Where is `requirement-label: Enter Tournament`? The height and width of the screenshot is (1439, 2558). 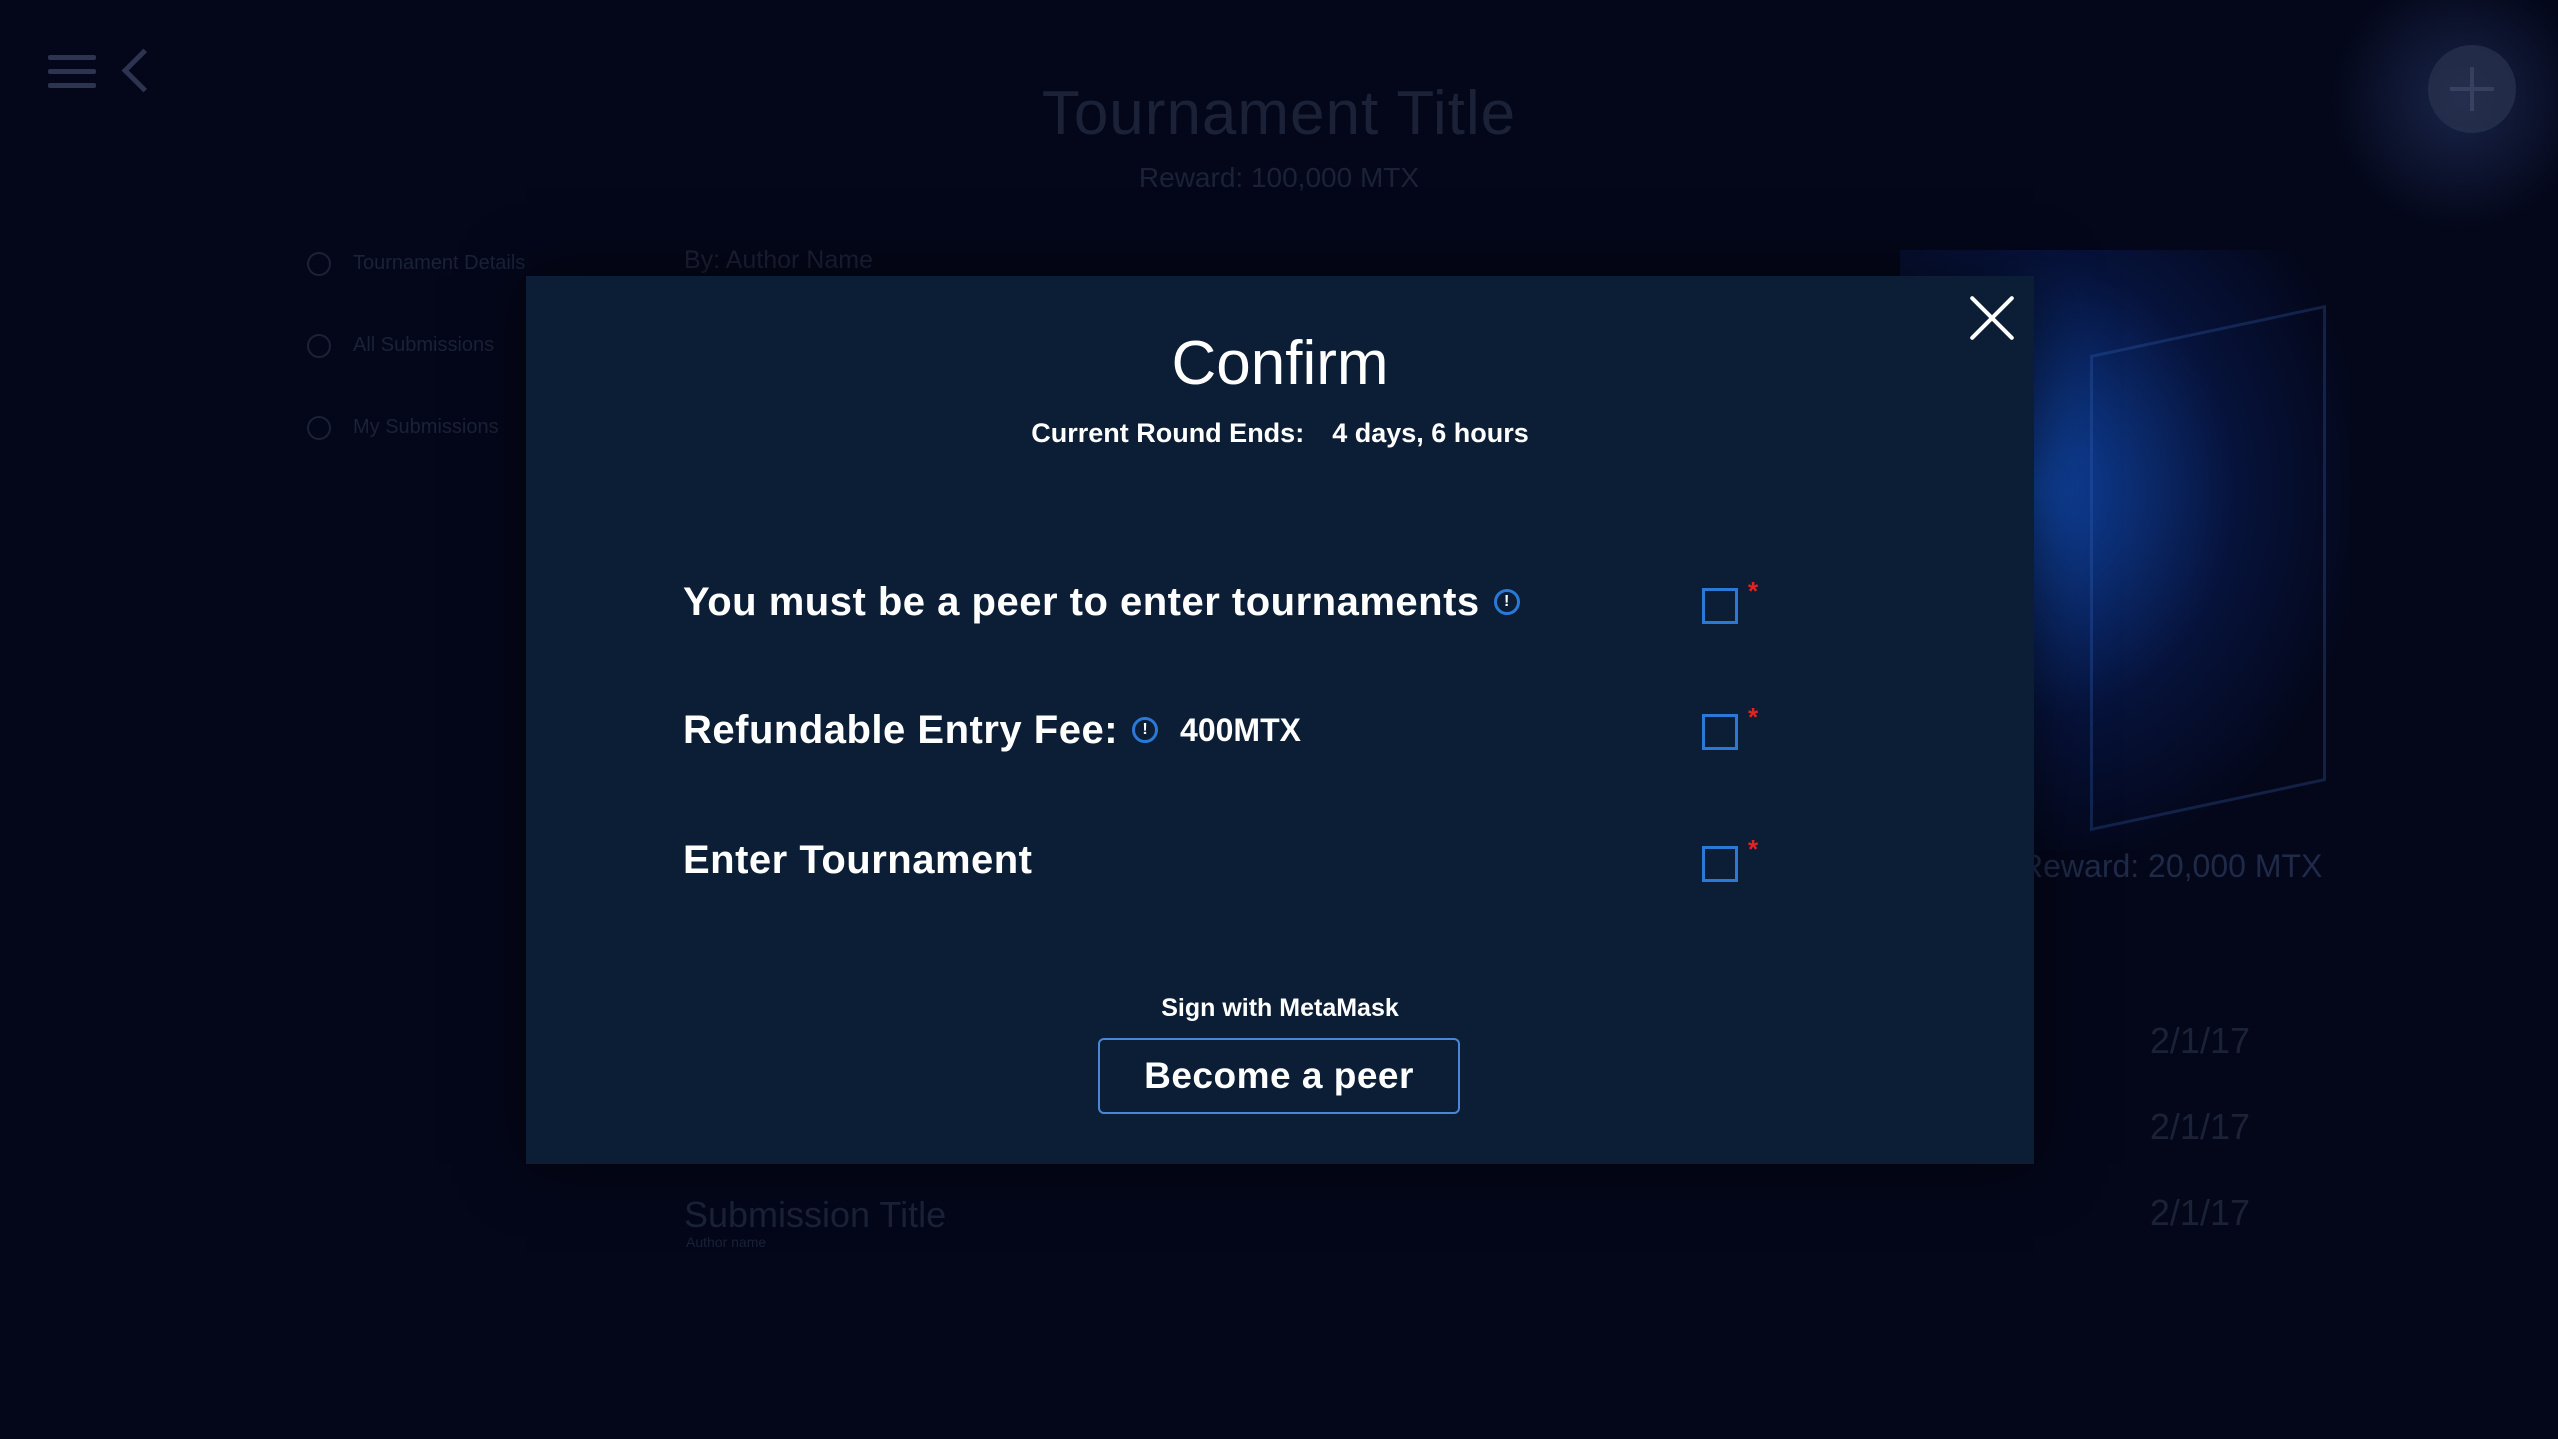 requirement-label: Enter Tournament is located at coordinates (858, 859).